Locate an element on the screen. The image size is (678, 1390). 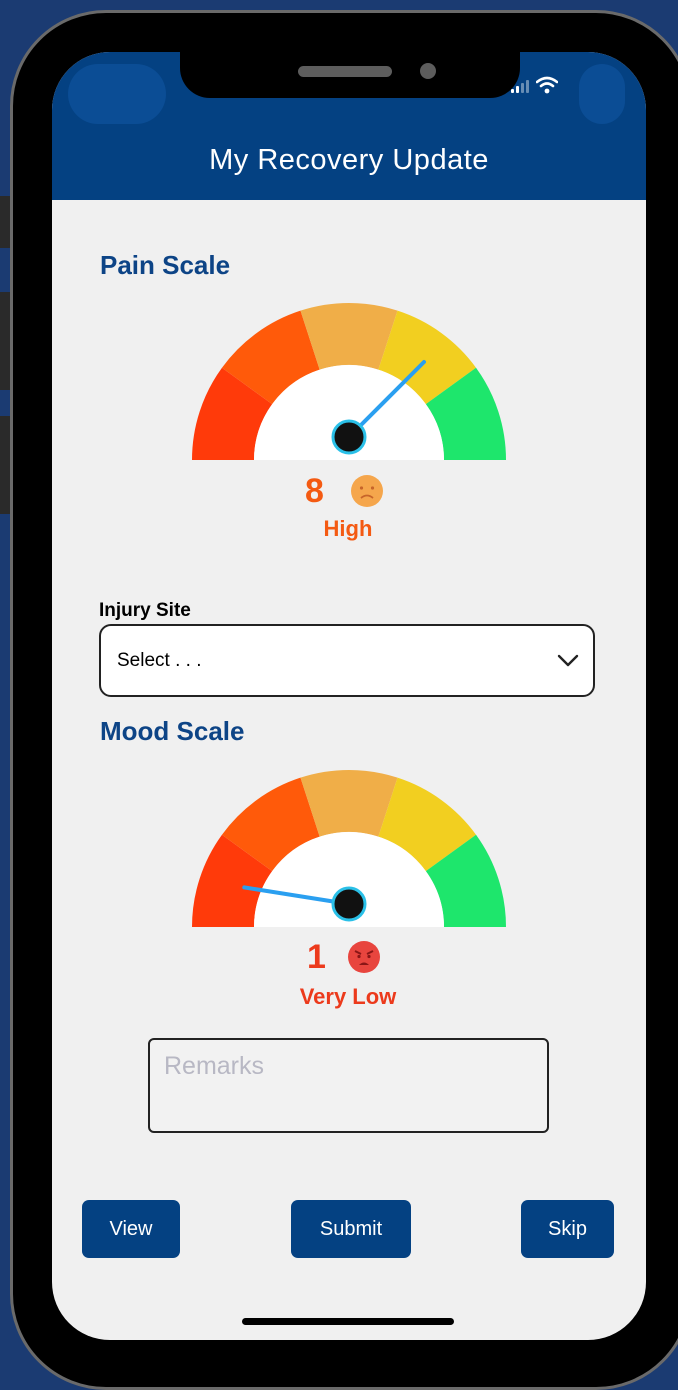
injury-site-value: Select . . . is located at coordinates (159, 660).